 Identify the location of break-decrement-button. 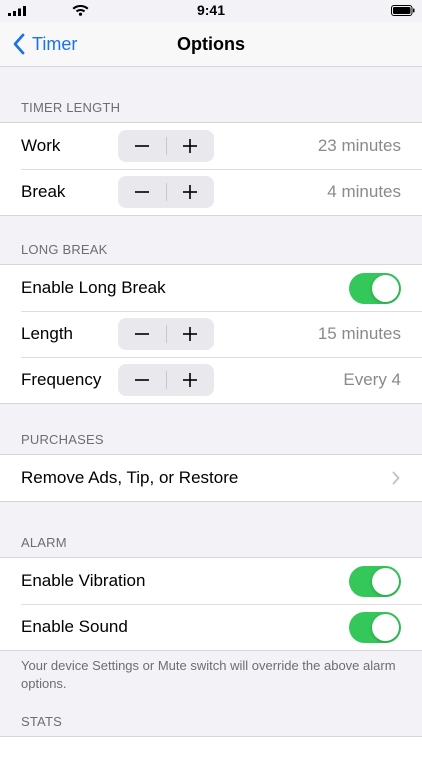
(142, 192).